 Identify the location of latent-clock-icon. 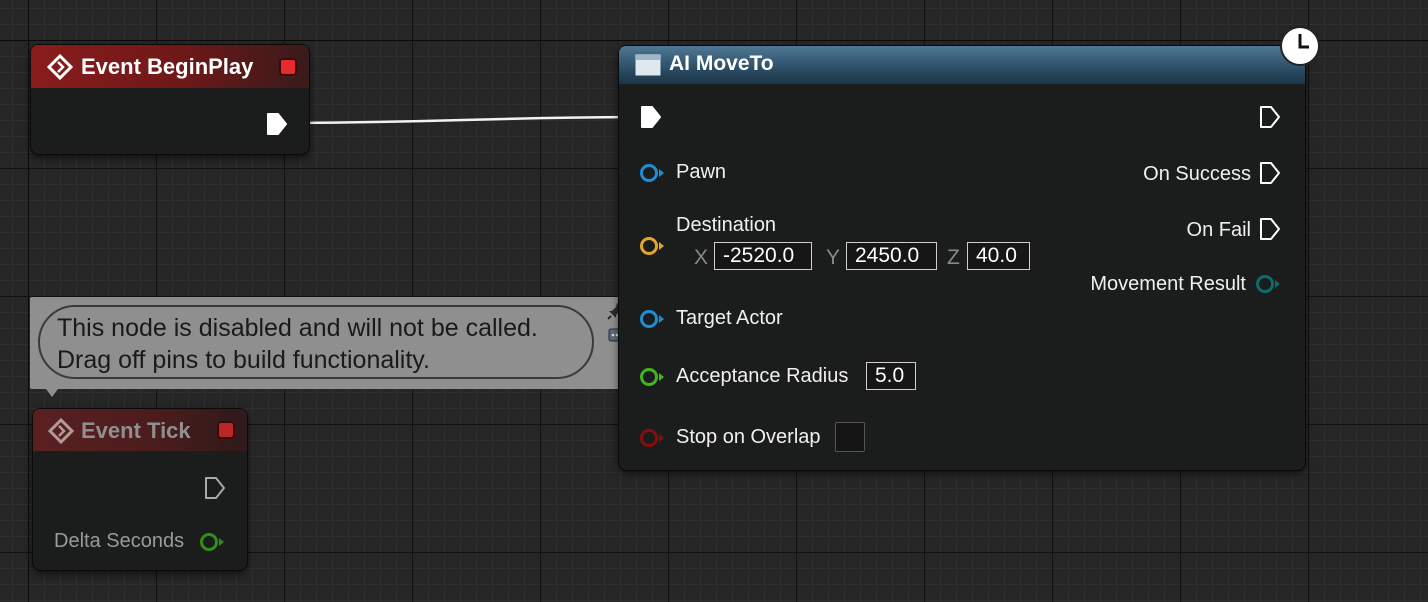
(1300, 46).